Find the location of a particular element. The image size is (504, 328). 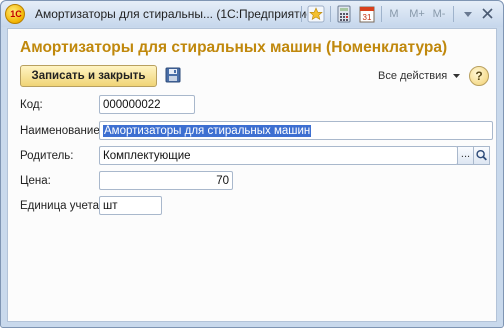

parent-field: Комплектующие is located at coordinates (278, 155).